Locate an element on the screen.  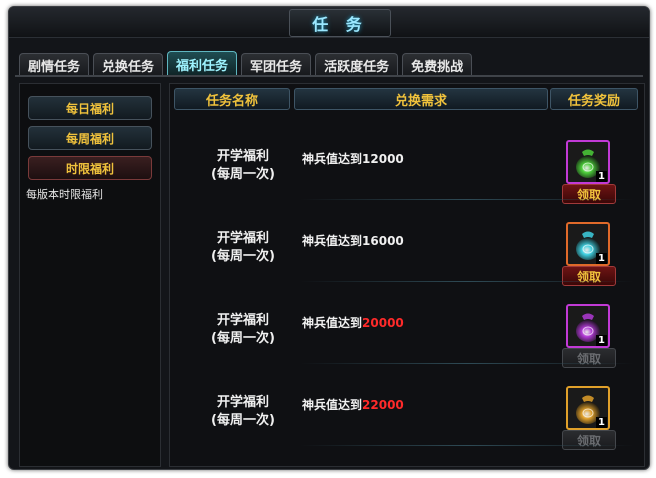
requirement-value: 12000 is located at coordinates (383, 159).